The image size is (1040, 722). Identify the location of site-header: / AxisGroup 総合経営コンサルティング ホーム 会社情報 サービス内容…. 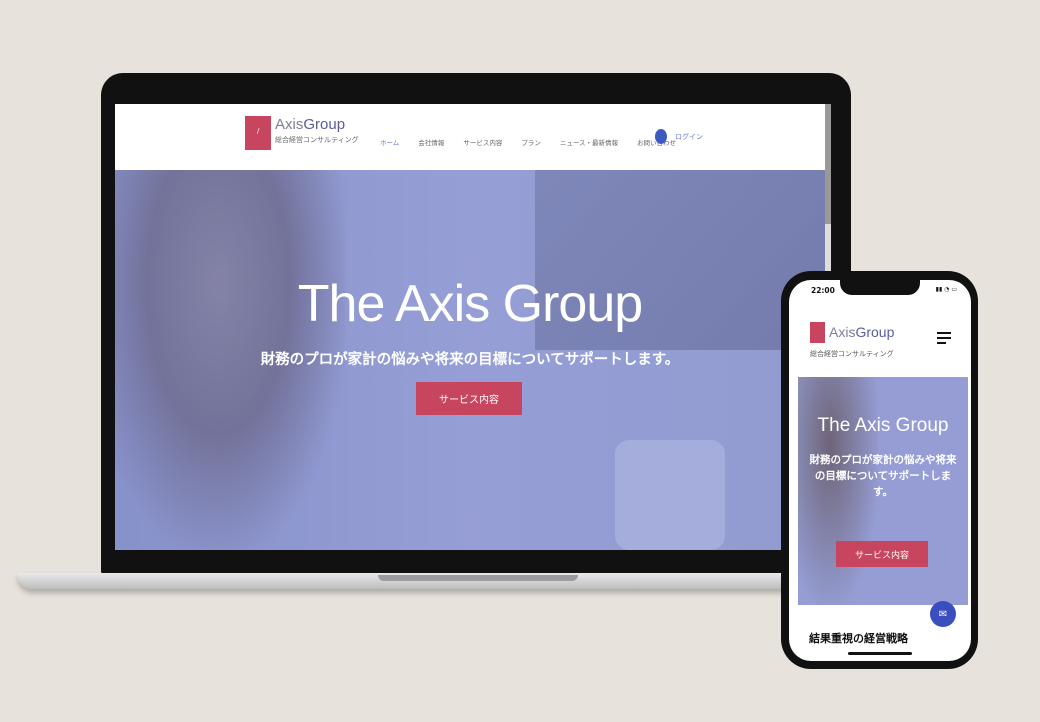
(473, 137).